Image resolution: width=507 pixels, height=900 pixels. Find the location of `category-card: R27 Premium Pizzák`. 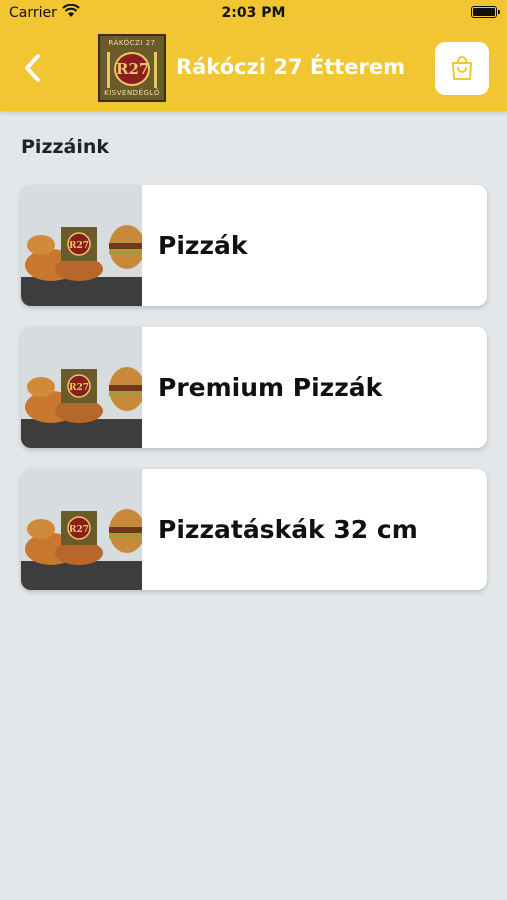

category-card: R27 Premium Pizzák is located at coordinates (254, 387).